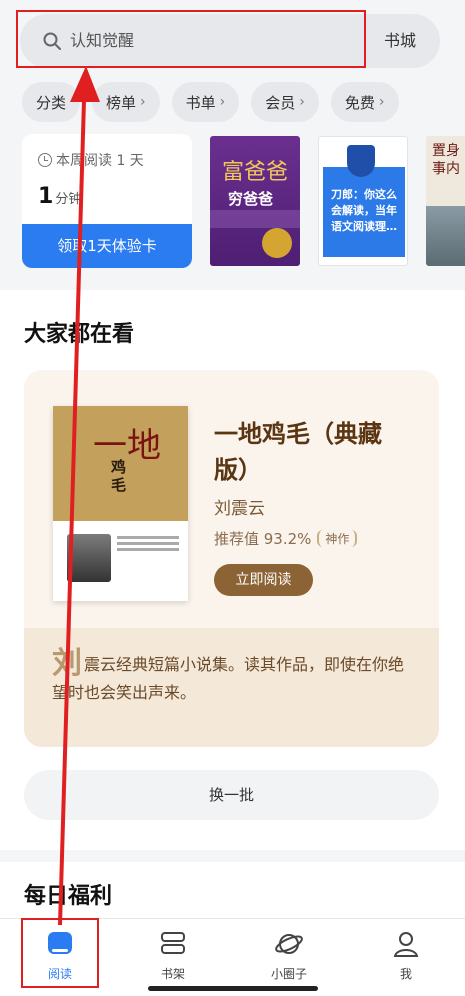 Image resolution: width=465 pixels, height=996 pixels. I want to click on category-chips: 分类 榜单 › 书单 › 会员 › 免费 ›, so click(210, 102).